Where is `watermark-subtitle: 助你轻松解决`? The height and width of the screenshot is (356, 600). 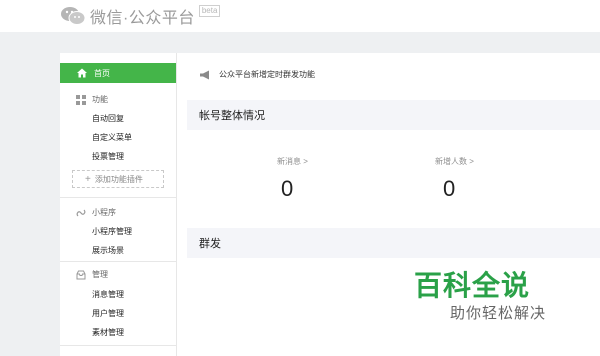 watermark-subtitle: 助你轻松解决 is located at coordinates (498, 313).